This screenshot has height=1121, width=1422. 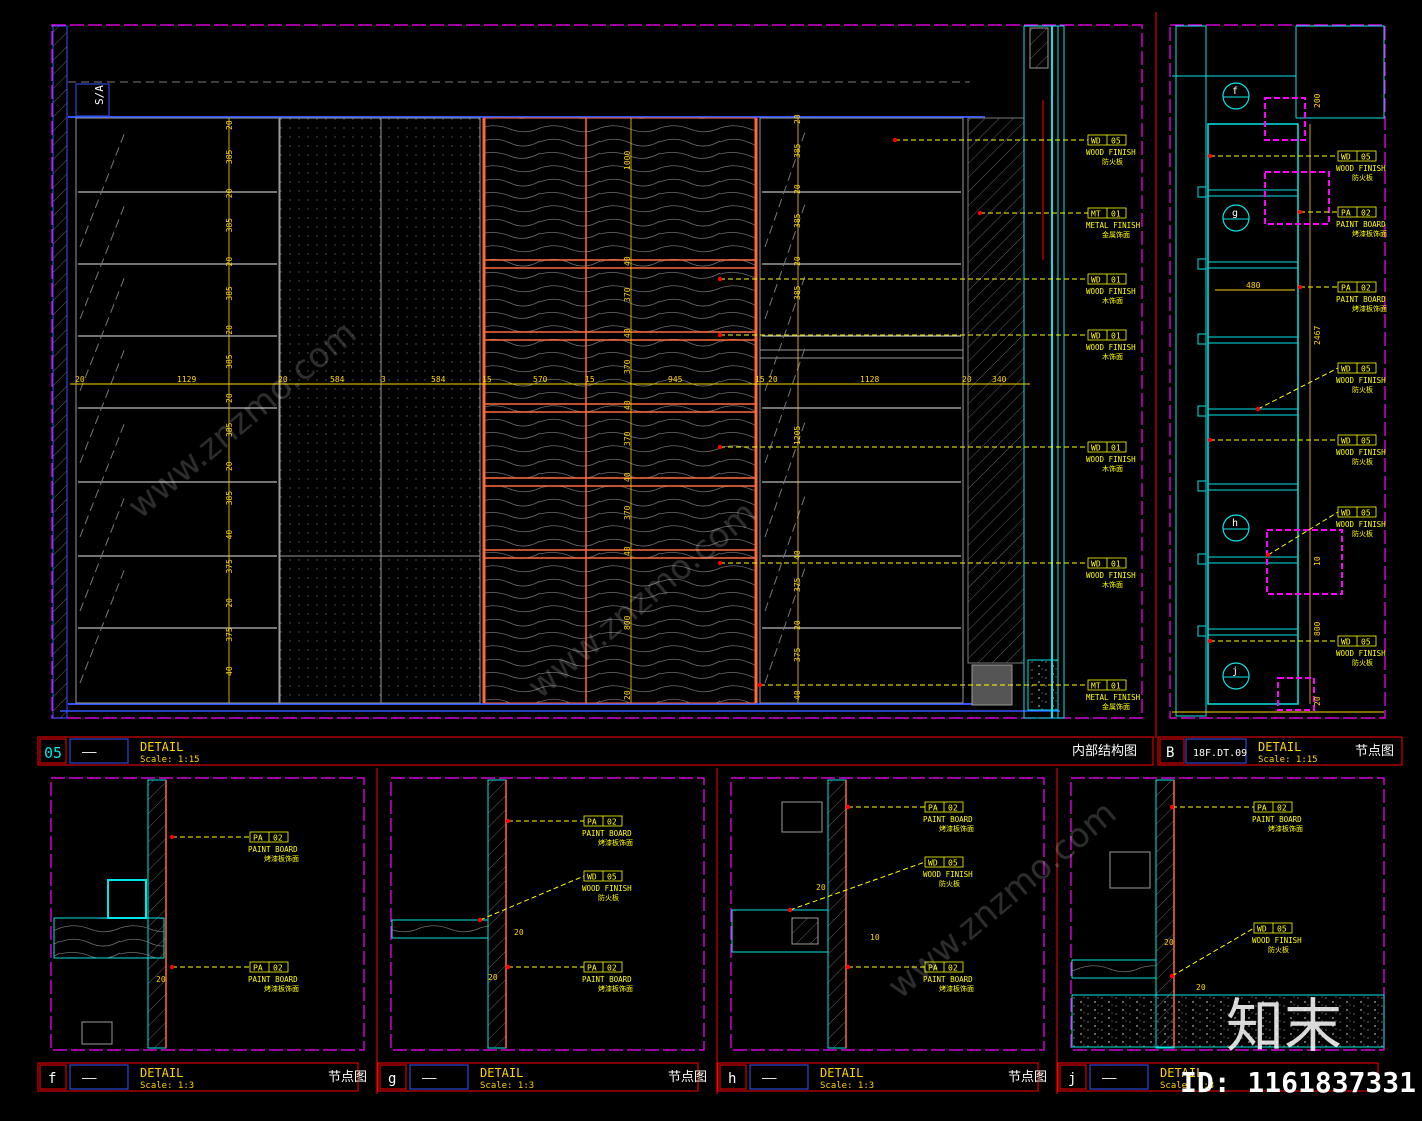 What do you see at coordinates (1096, 214) in the screenshot?
I see `callout-code: MT` at bounding box center [1096, 214].